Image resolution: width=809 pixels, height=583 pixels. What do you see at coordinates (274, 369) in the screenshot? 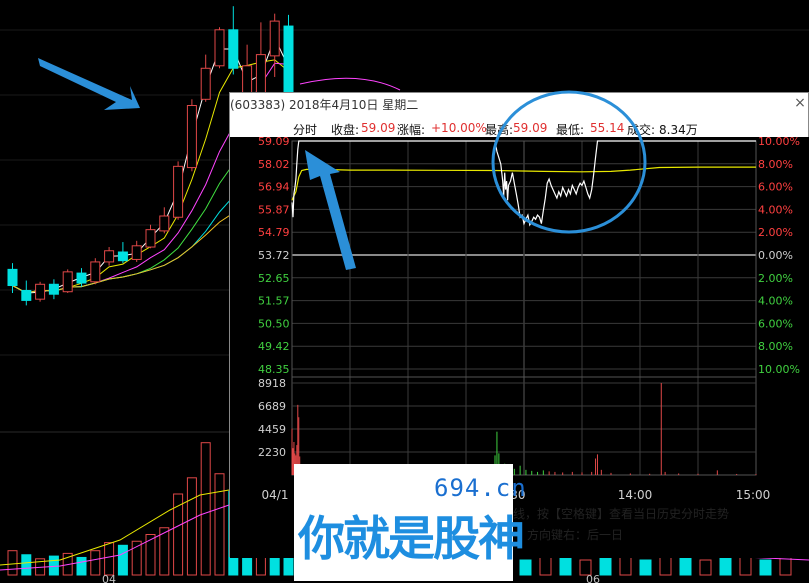
I see `price-tick-label: 48.35` at bounding box center [274, 369].